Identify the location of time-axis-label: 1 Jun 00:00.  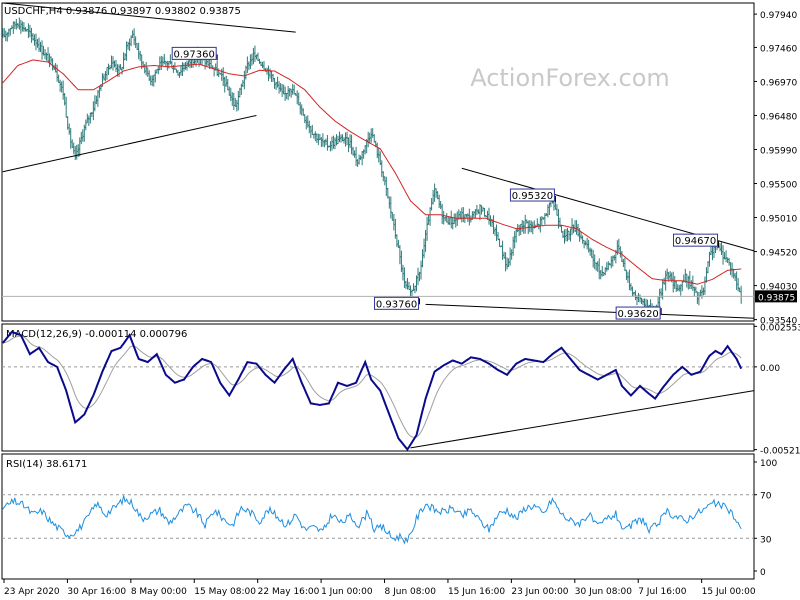
(347, 592).